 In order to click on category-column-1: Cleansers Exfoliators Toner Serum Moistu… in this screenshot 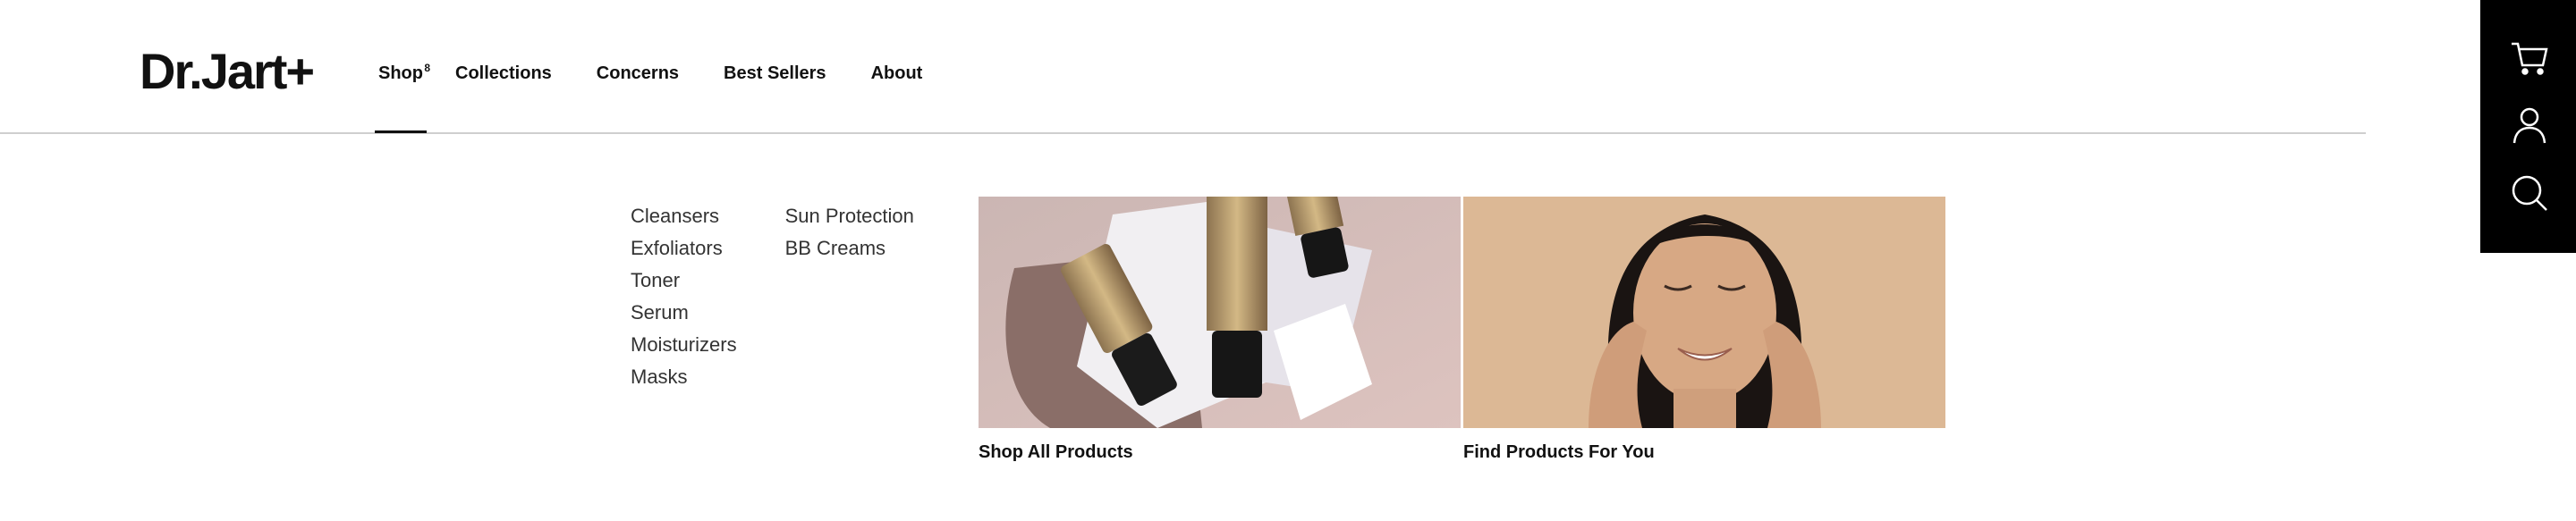, I will do `click(684, 296)`.